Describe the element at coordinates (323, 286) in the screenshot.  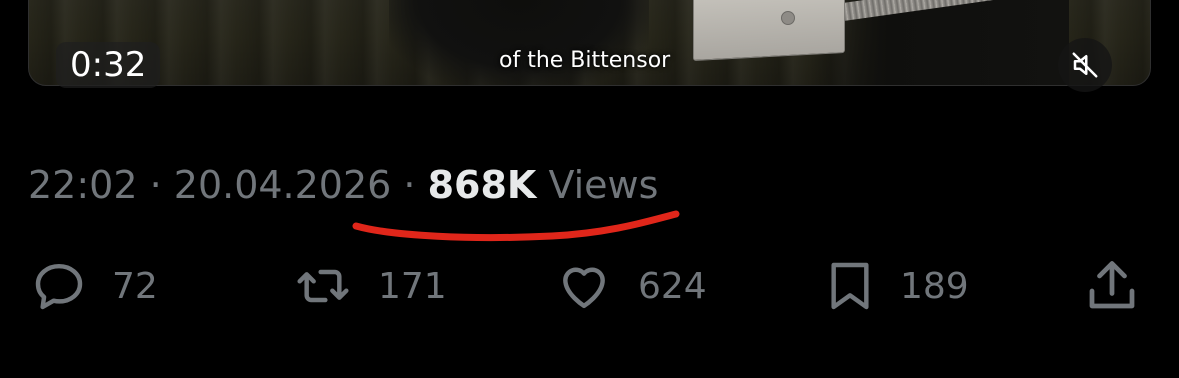
I see `repost-icon` at that location.